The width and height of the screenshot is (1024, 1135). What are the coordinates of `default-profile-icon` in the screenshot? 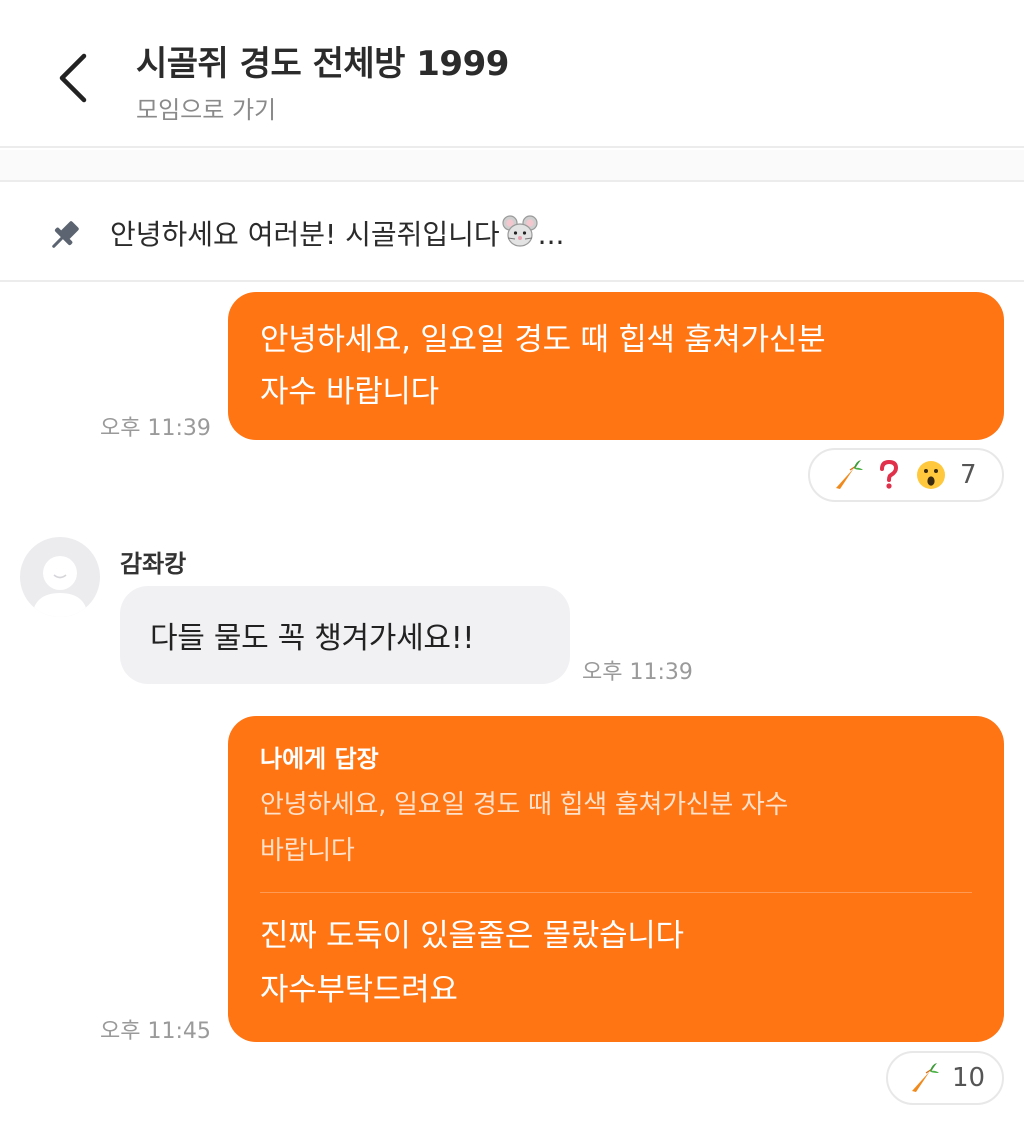 It's located at (60, 586).